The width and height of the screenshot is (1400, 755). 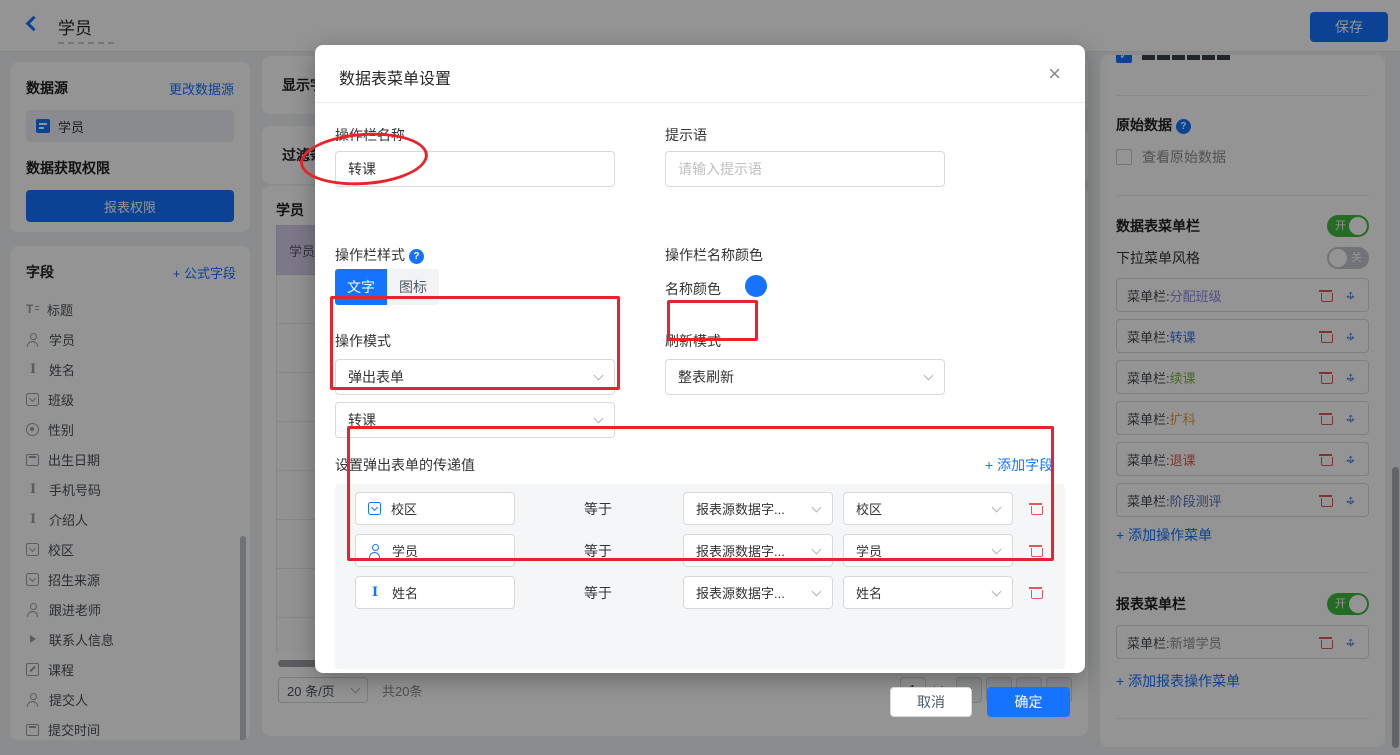 I want to click on tip-input-field, so click(x=805, y=169).